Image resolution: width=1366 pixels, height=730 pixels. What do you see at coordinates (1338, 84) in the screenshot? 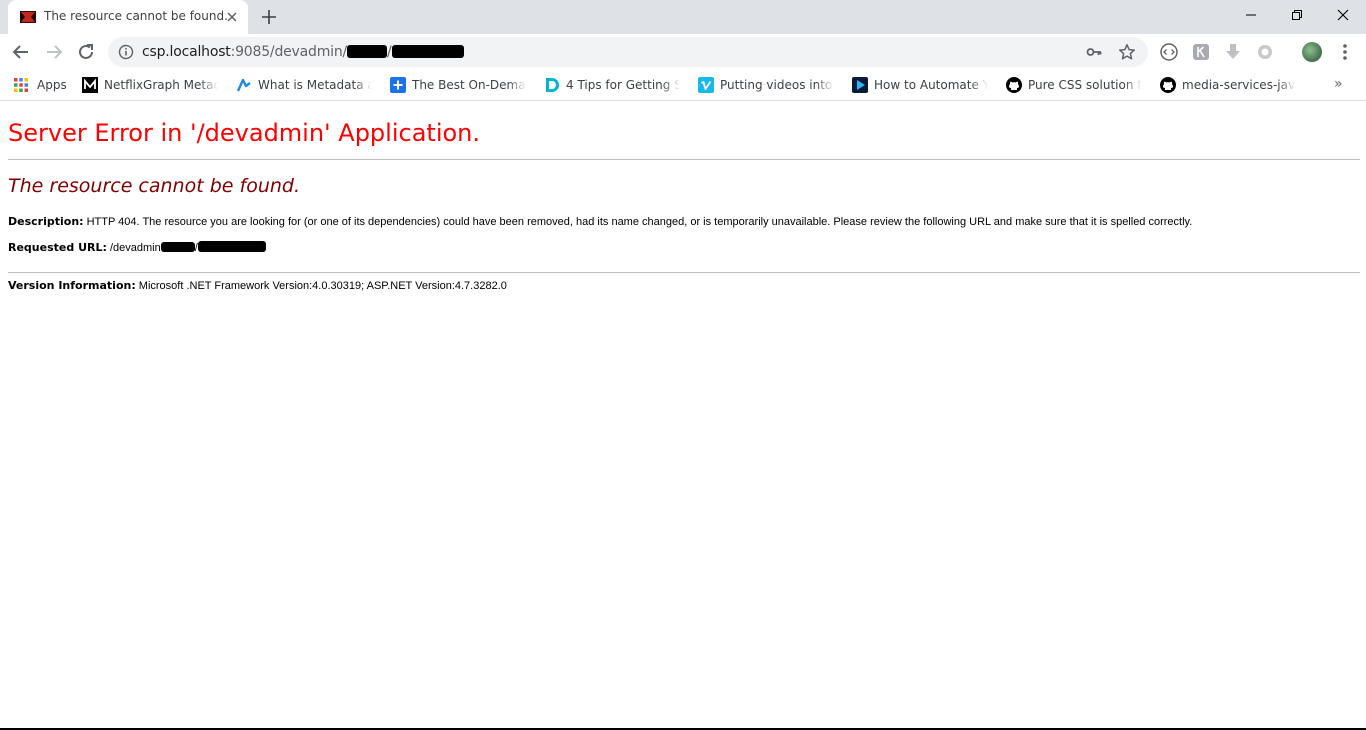
I see `bookmarks-overflow-button: »` at bounding box center [1338, 84].